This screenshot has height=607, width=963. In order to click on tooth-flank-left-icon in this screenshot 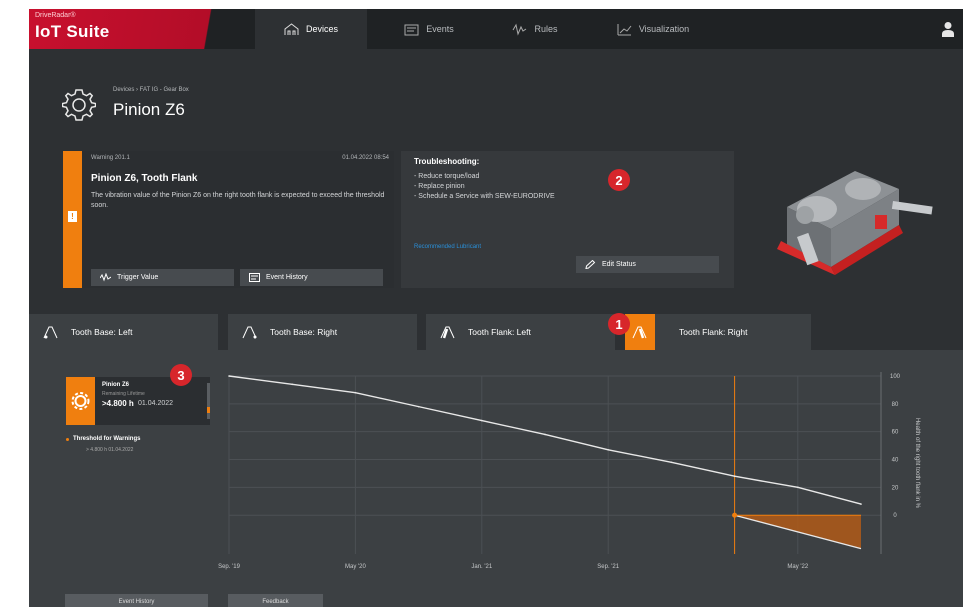, I will do `click(447, 332)`.